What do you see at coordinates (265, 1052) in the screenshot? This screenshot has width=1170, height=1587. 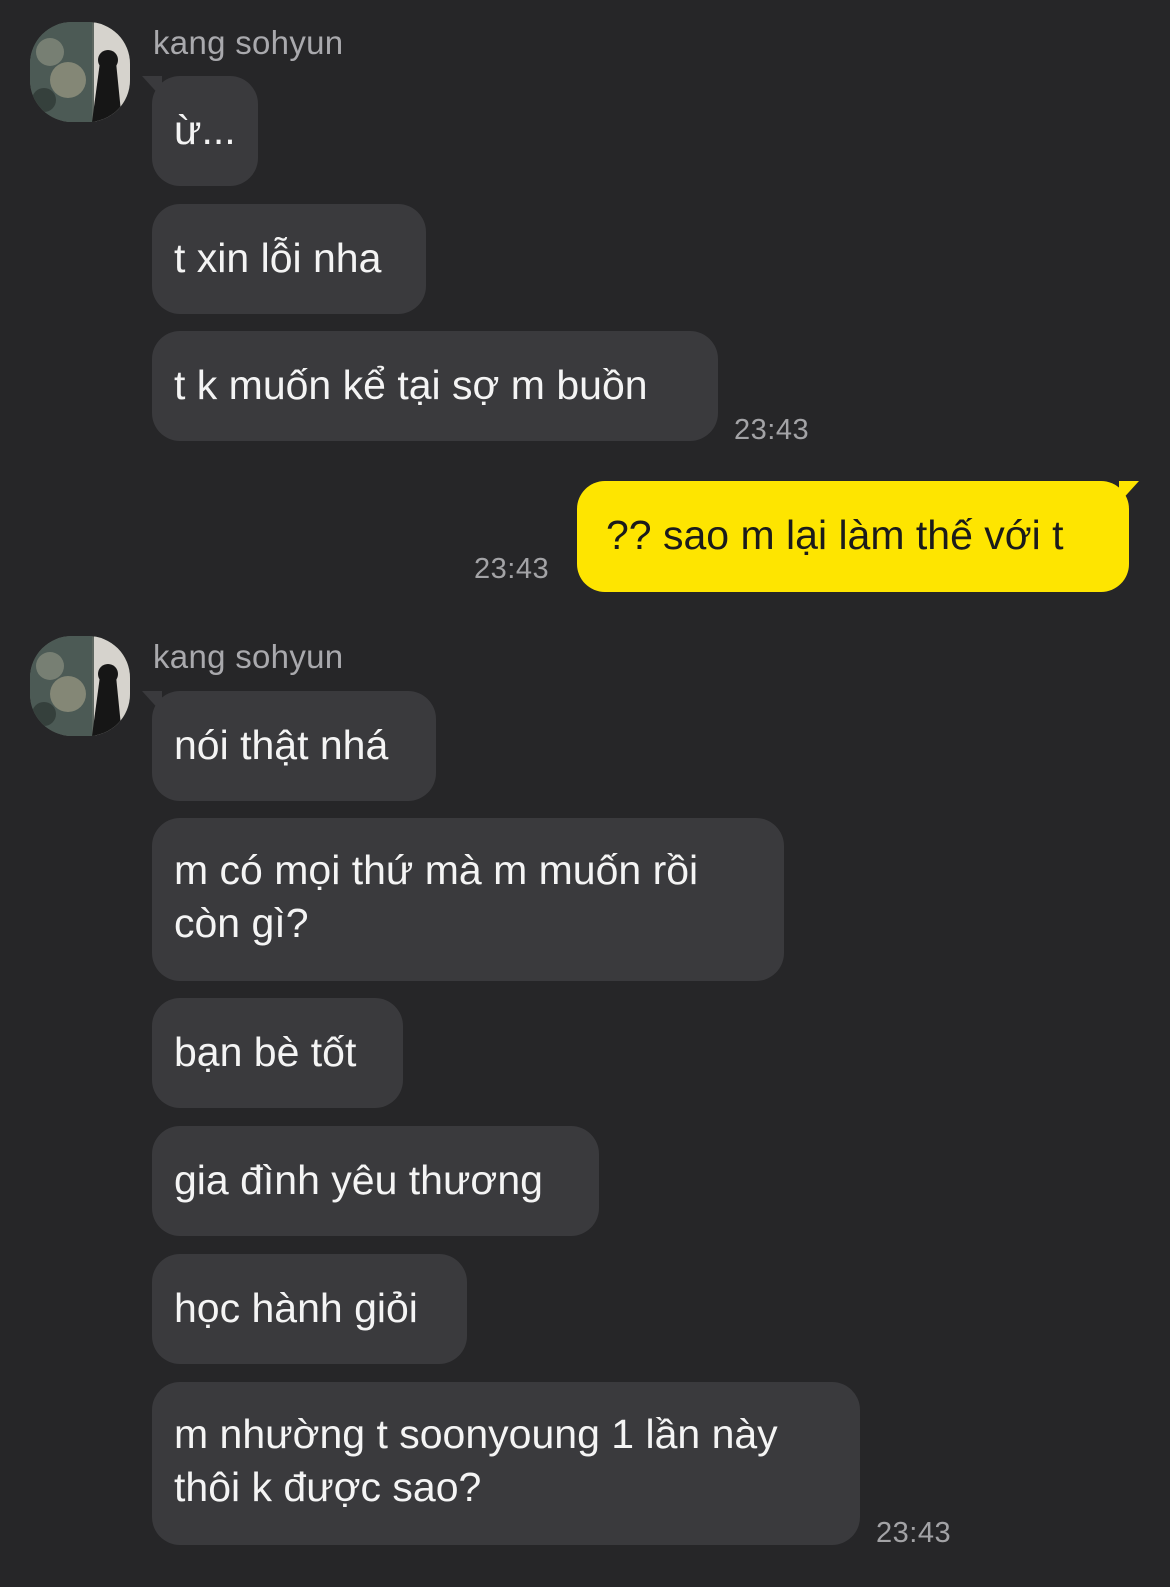 I see `message-text: bạn bè tốt` at bounding box center [265, 1052].